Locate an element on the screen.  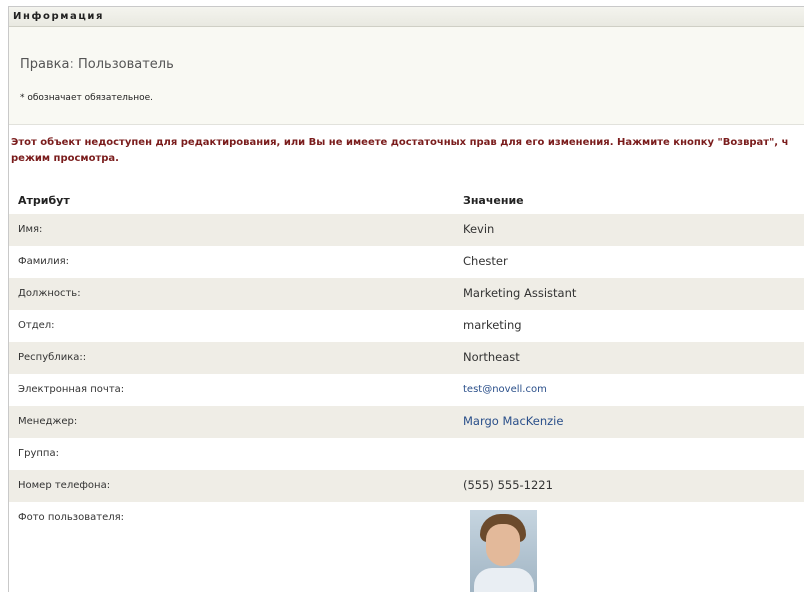
warning-line-2: режим просмотра. is located at coordinates (65, 158).